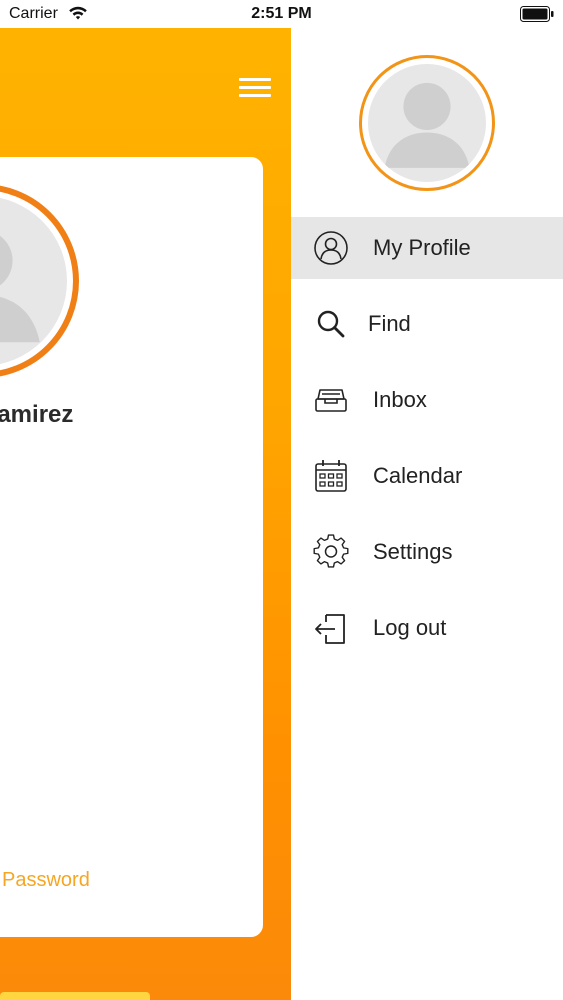 The image size is (563, 1000). What do you see at coordinates (37, 414) in the screenshot?
I see `profile-name: Ramirez` at bounding box center [37, 414].